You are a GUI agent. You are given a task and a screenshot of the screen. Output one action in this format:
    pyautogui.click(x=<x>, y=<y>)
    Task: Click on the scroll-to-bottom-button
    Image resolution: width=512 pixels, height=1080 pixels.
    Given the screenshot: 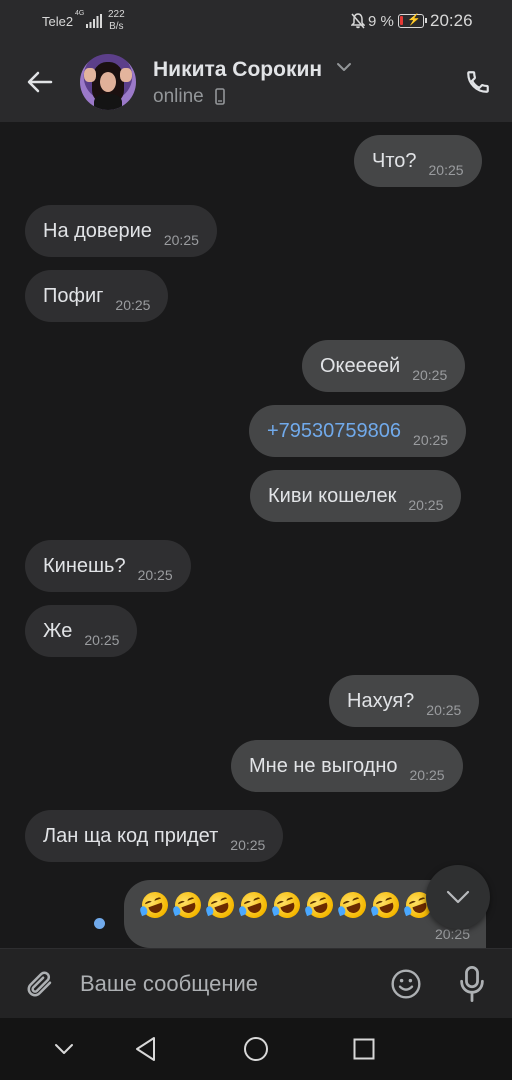 What is the action you would take?
    pyautogui.click(x=458, y=897)
    